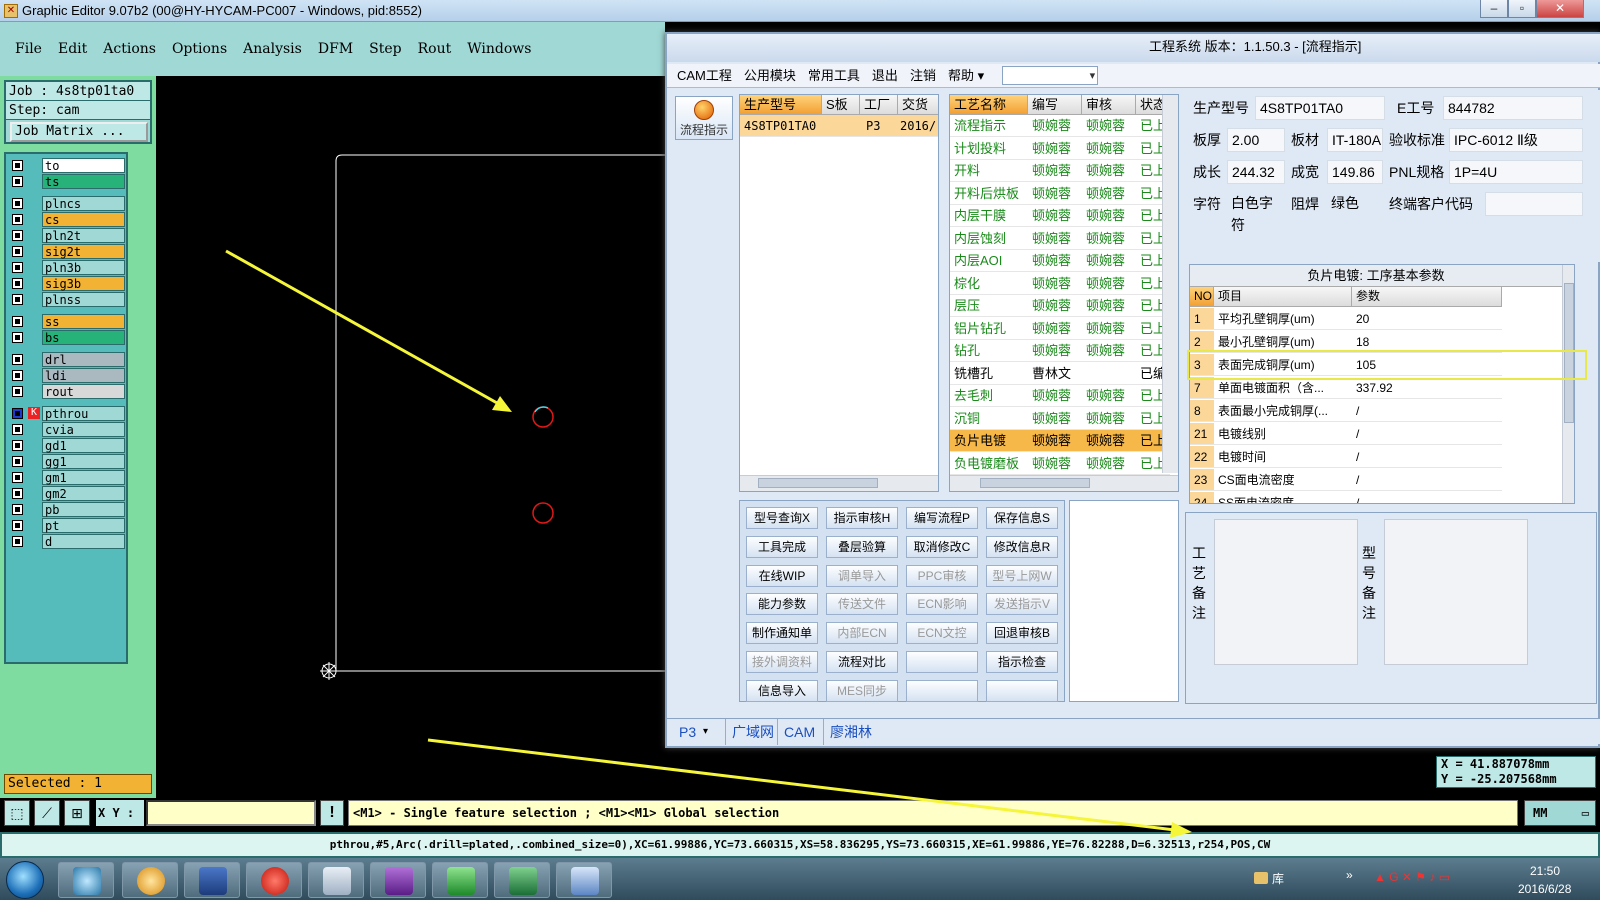 Image resolution: width=1600 pixels, height=900 pixels. I want to click on cam-combo-box, so click(1050, 75).